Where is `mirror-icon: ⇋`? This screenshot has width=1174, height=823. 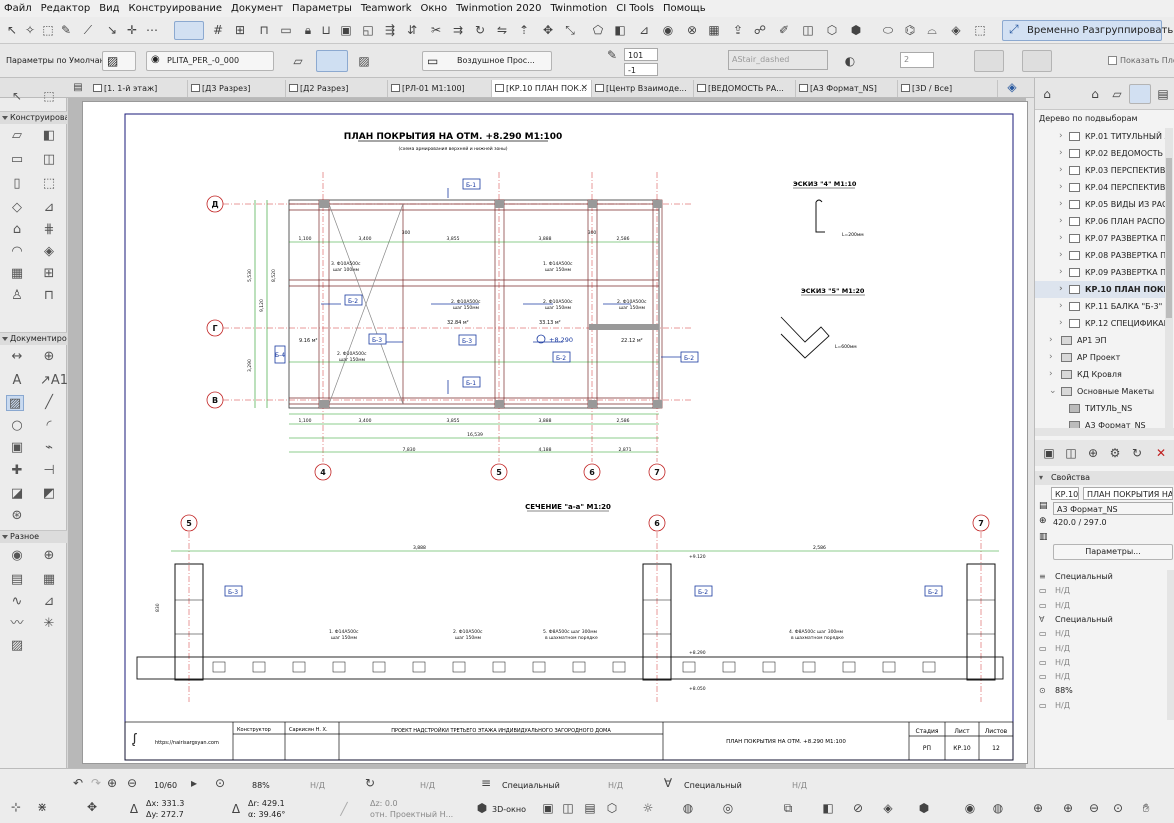 mirror-icon: ⇋ is located at coordinates (502, 30).